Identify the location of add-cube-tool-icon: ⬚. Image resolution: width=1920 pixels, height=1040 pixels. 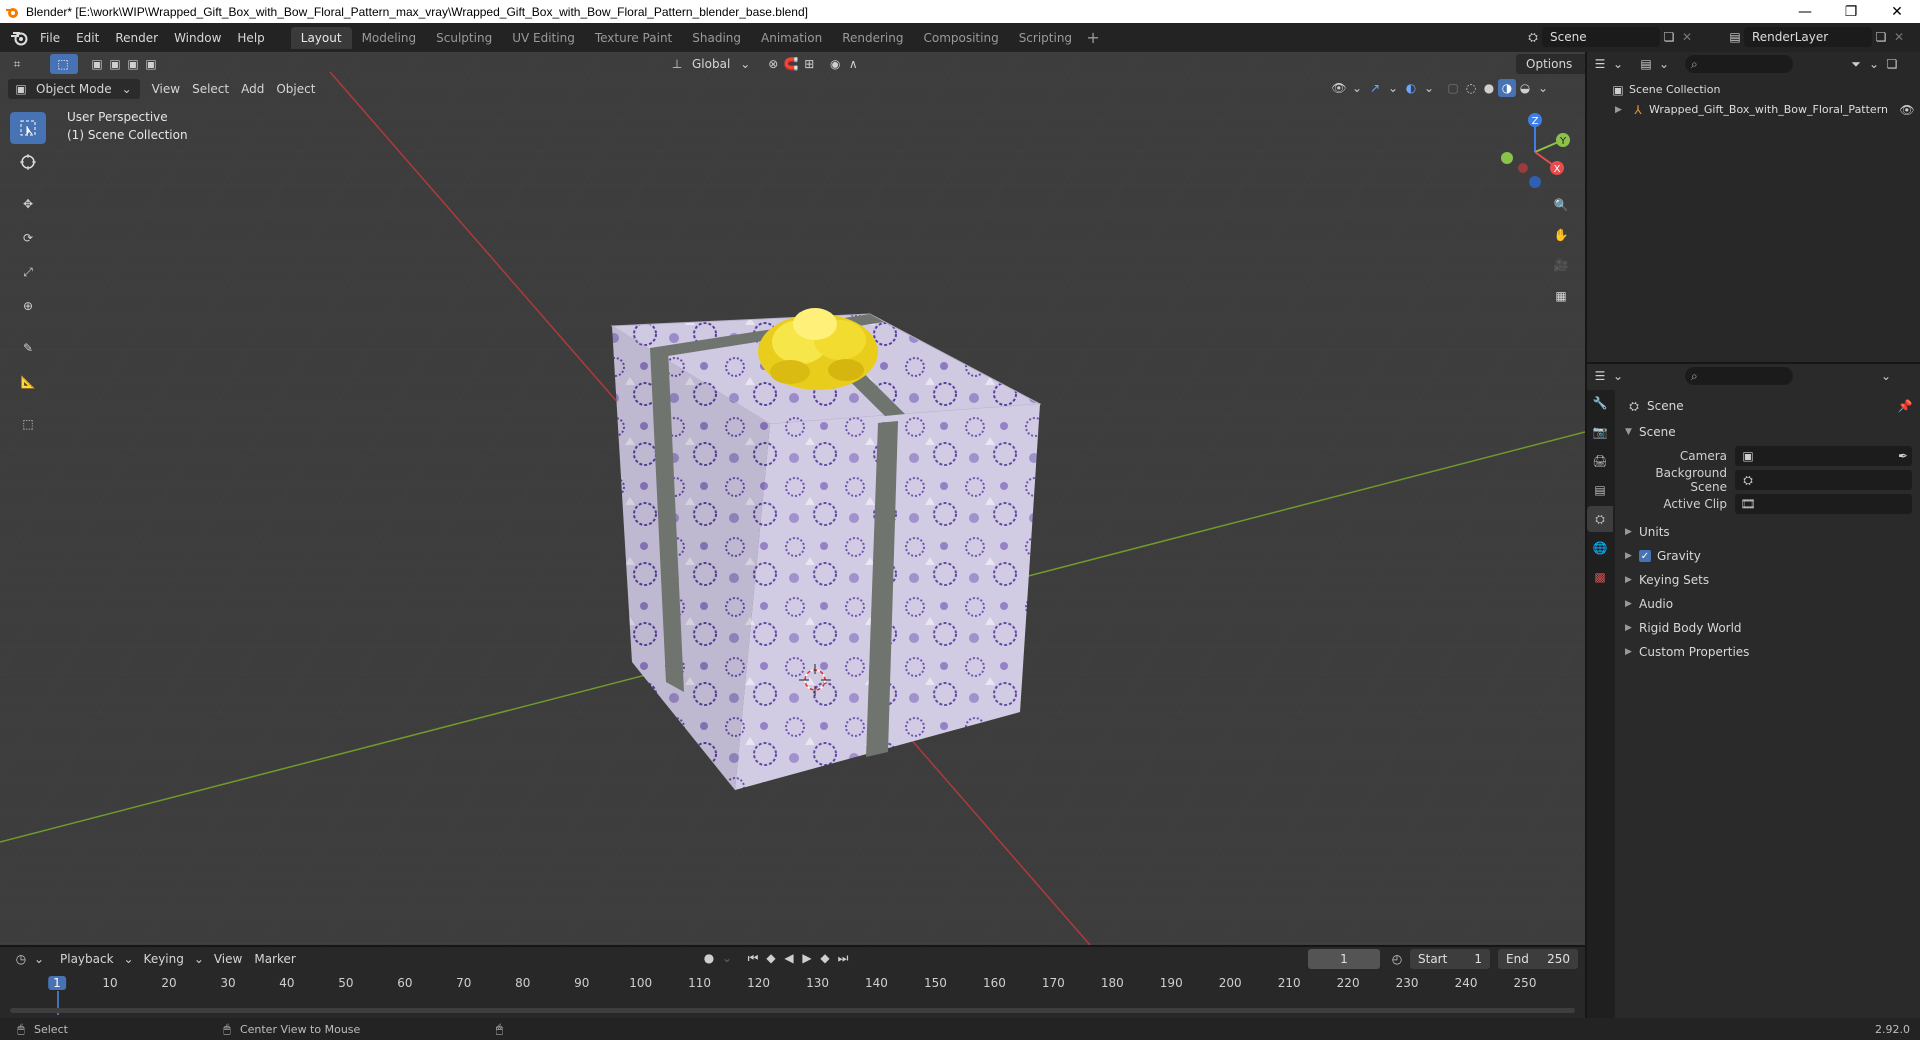
(28, 424).